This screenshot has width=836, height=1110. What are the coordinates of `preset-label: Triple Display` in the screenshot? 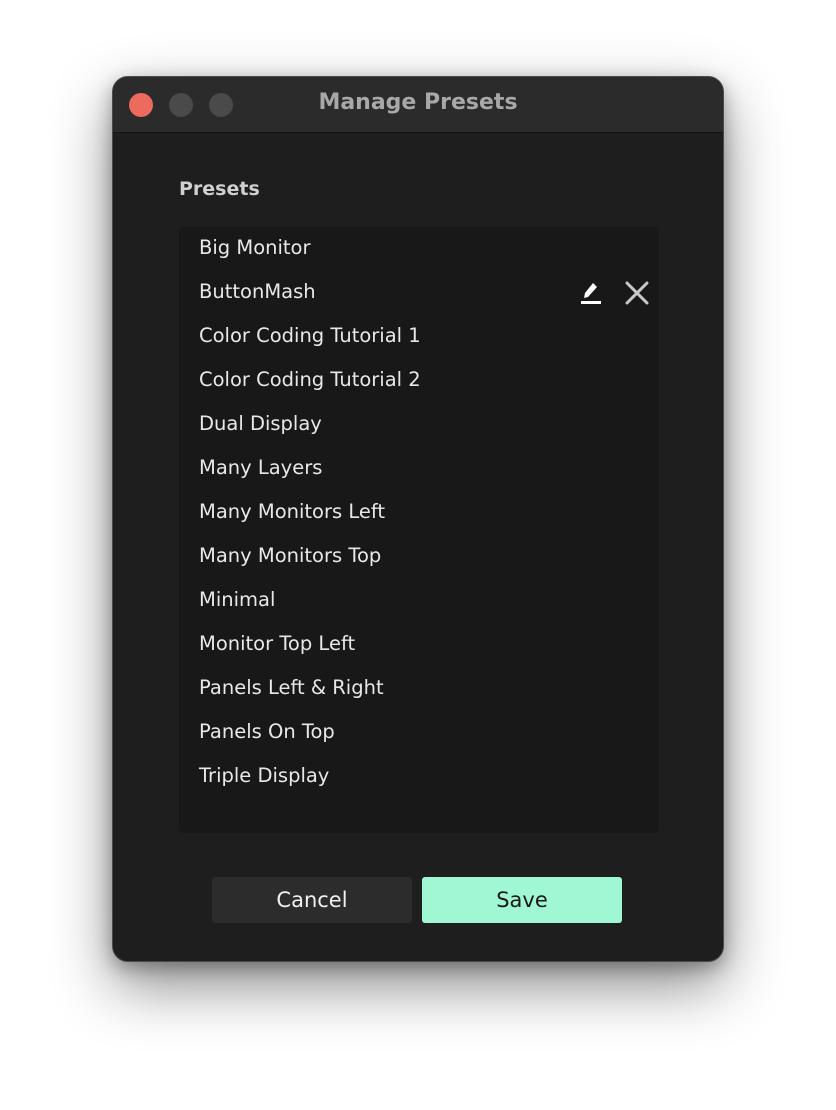 It's located at (264, 775).